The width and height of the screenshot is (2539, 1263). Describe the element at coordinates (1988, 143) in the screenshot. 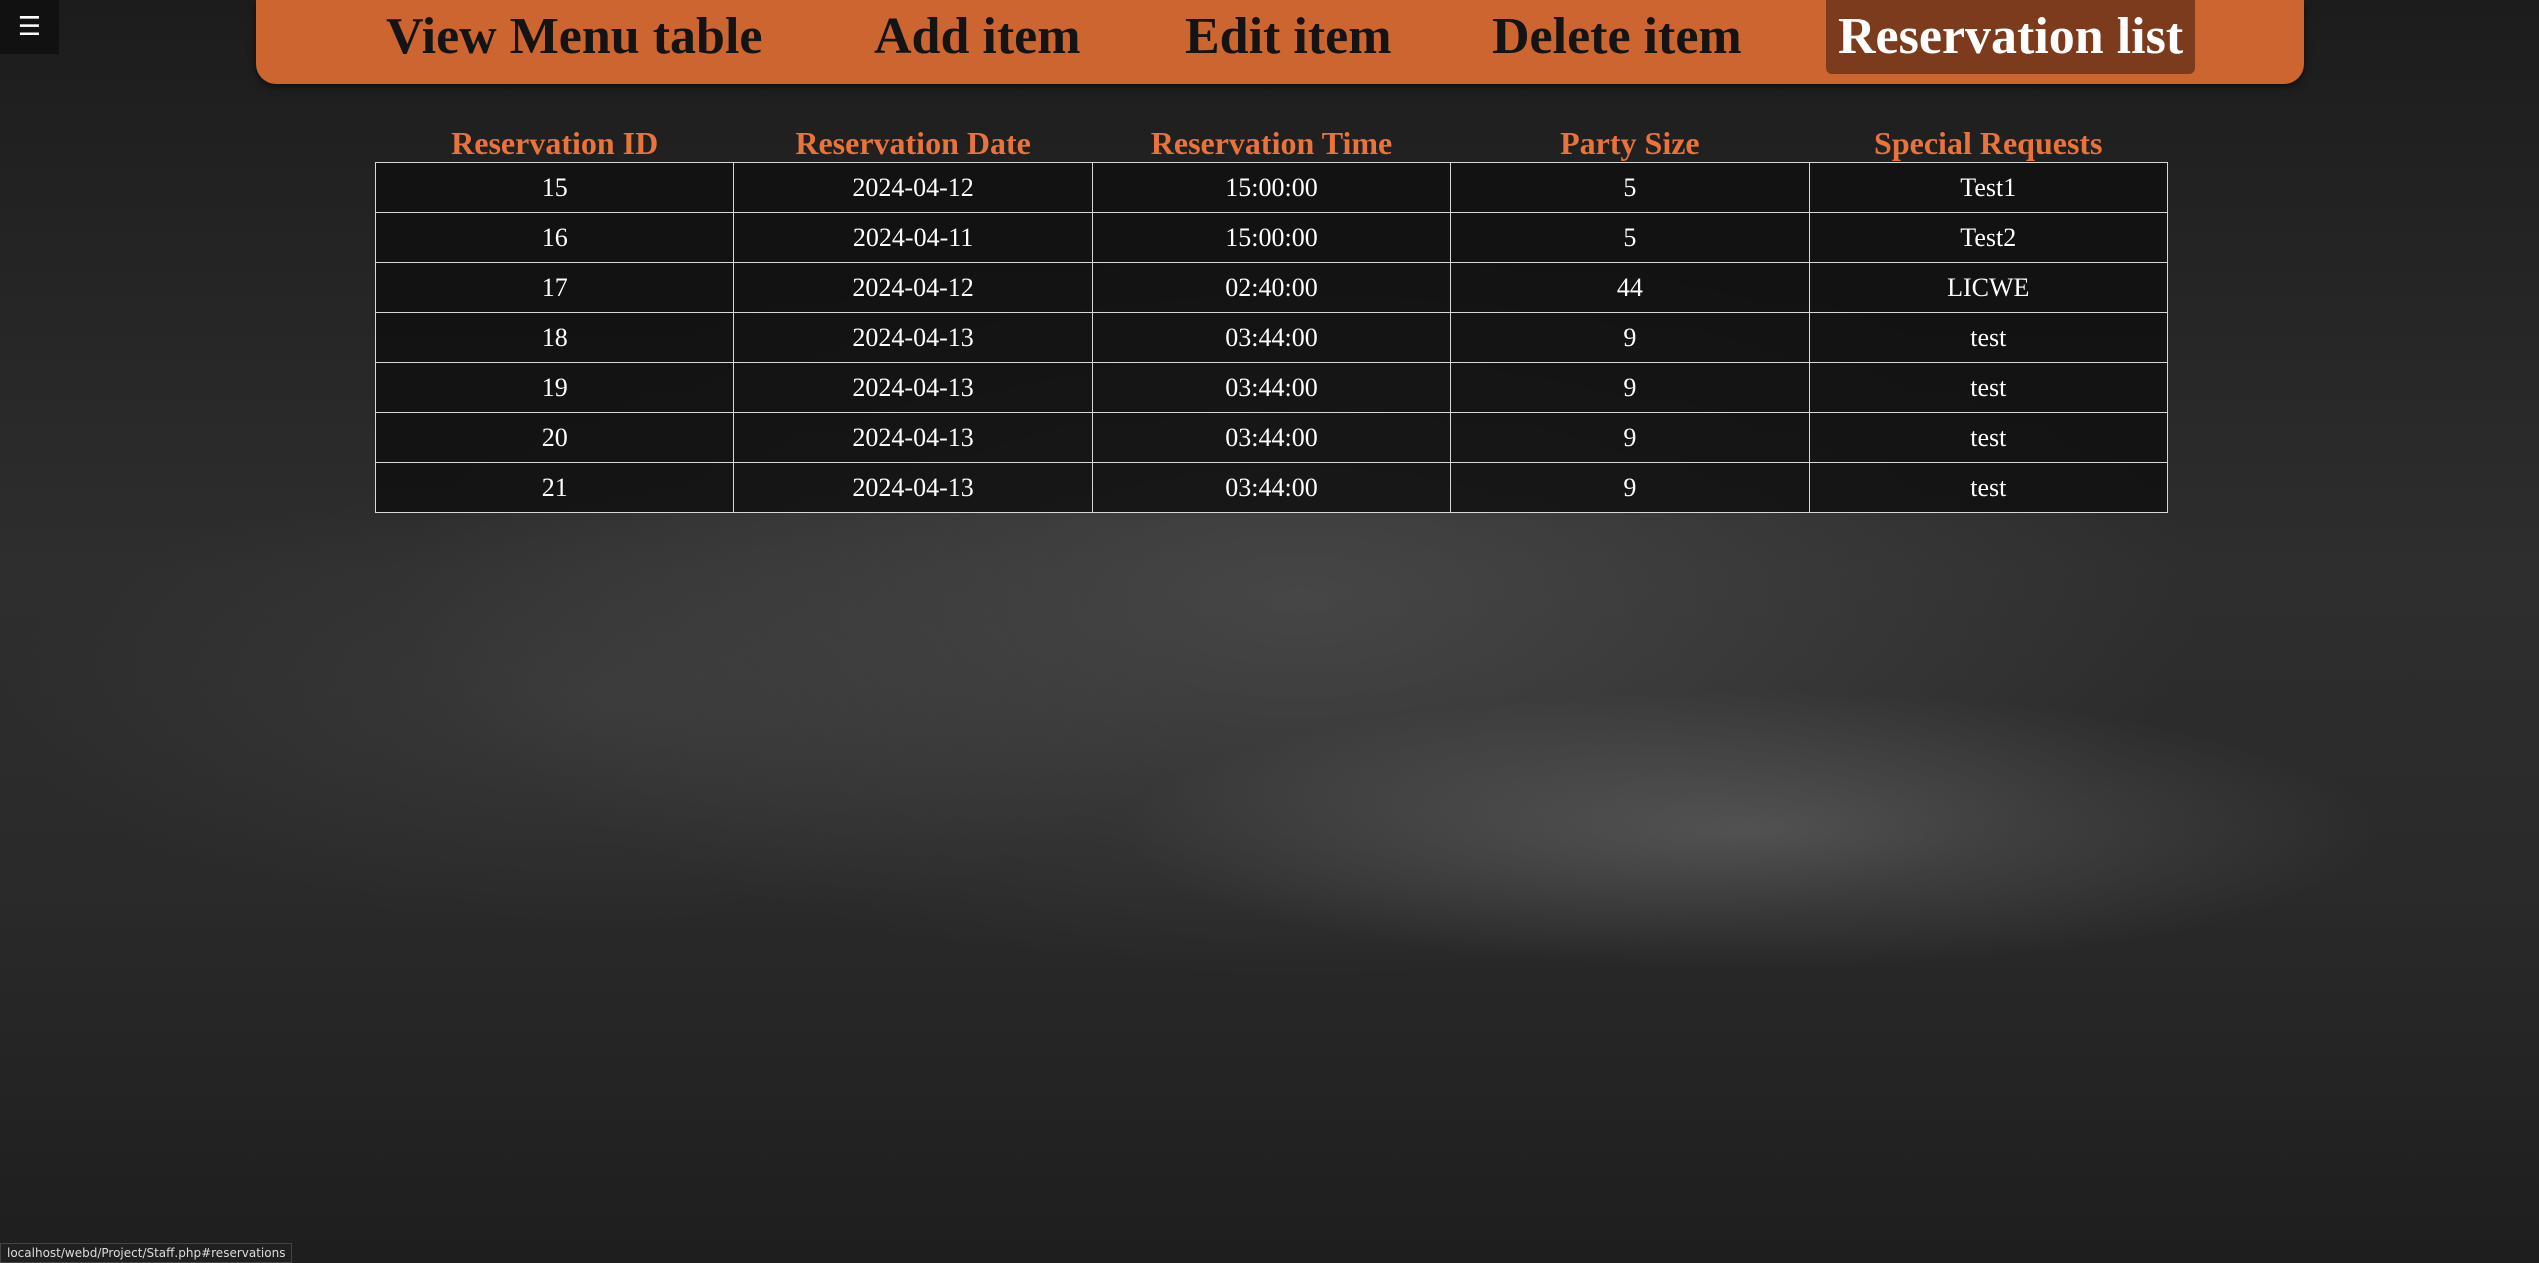

I see `header-special-requests: Special Requests` at that location.